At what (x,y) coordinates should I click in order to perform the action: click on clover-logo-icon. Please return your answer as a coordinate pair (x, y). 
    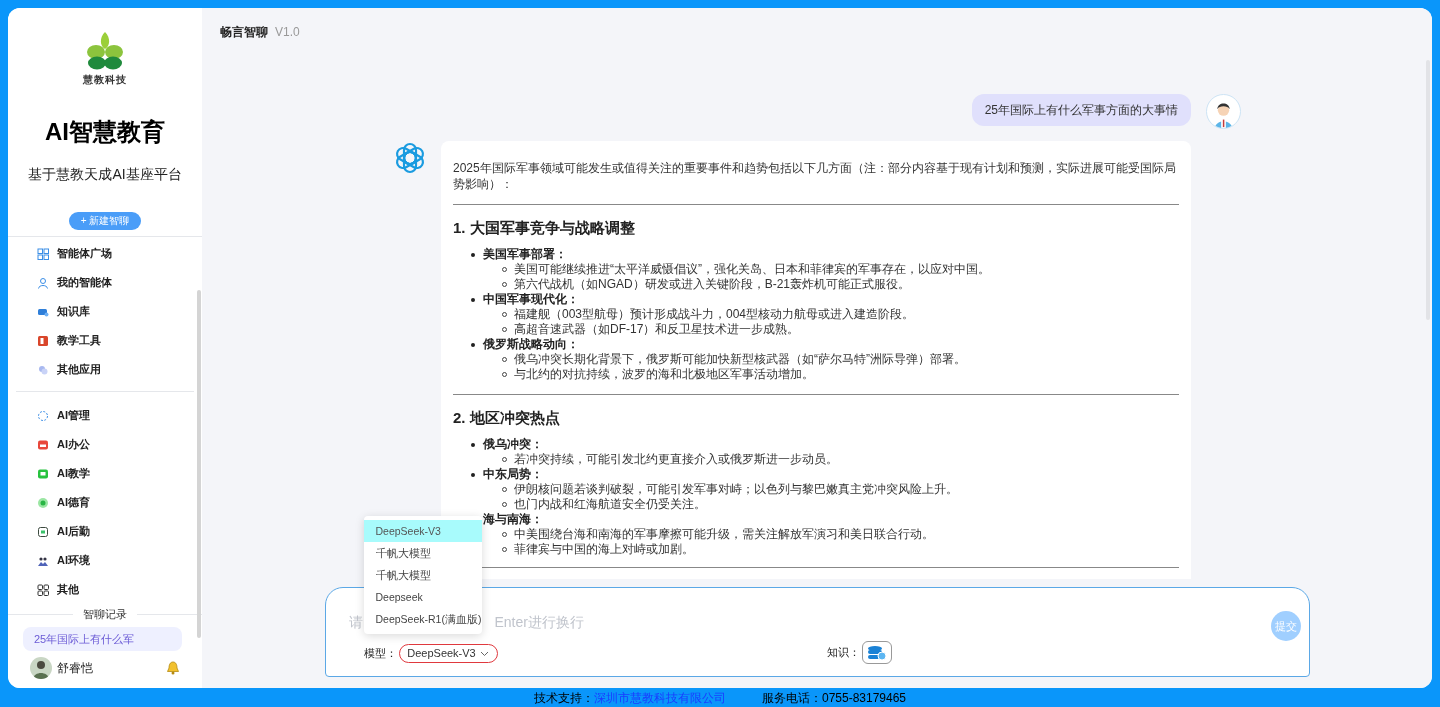
    Looking at the image, I should click on (105, 50).